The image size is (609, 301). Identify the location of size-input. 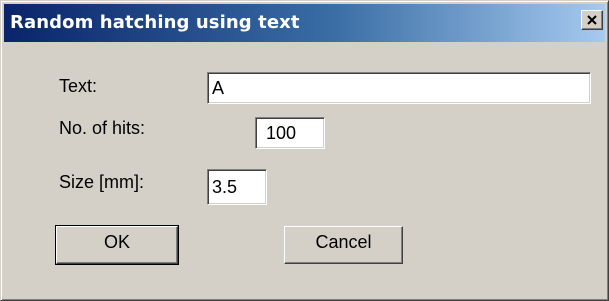
(237, 187).